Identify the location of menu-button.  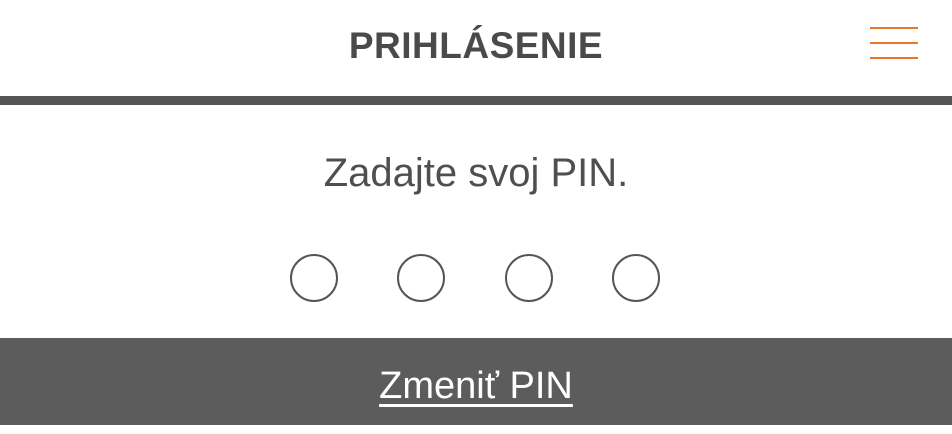
(893, 44).